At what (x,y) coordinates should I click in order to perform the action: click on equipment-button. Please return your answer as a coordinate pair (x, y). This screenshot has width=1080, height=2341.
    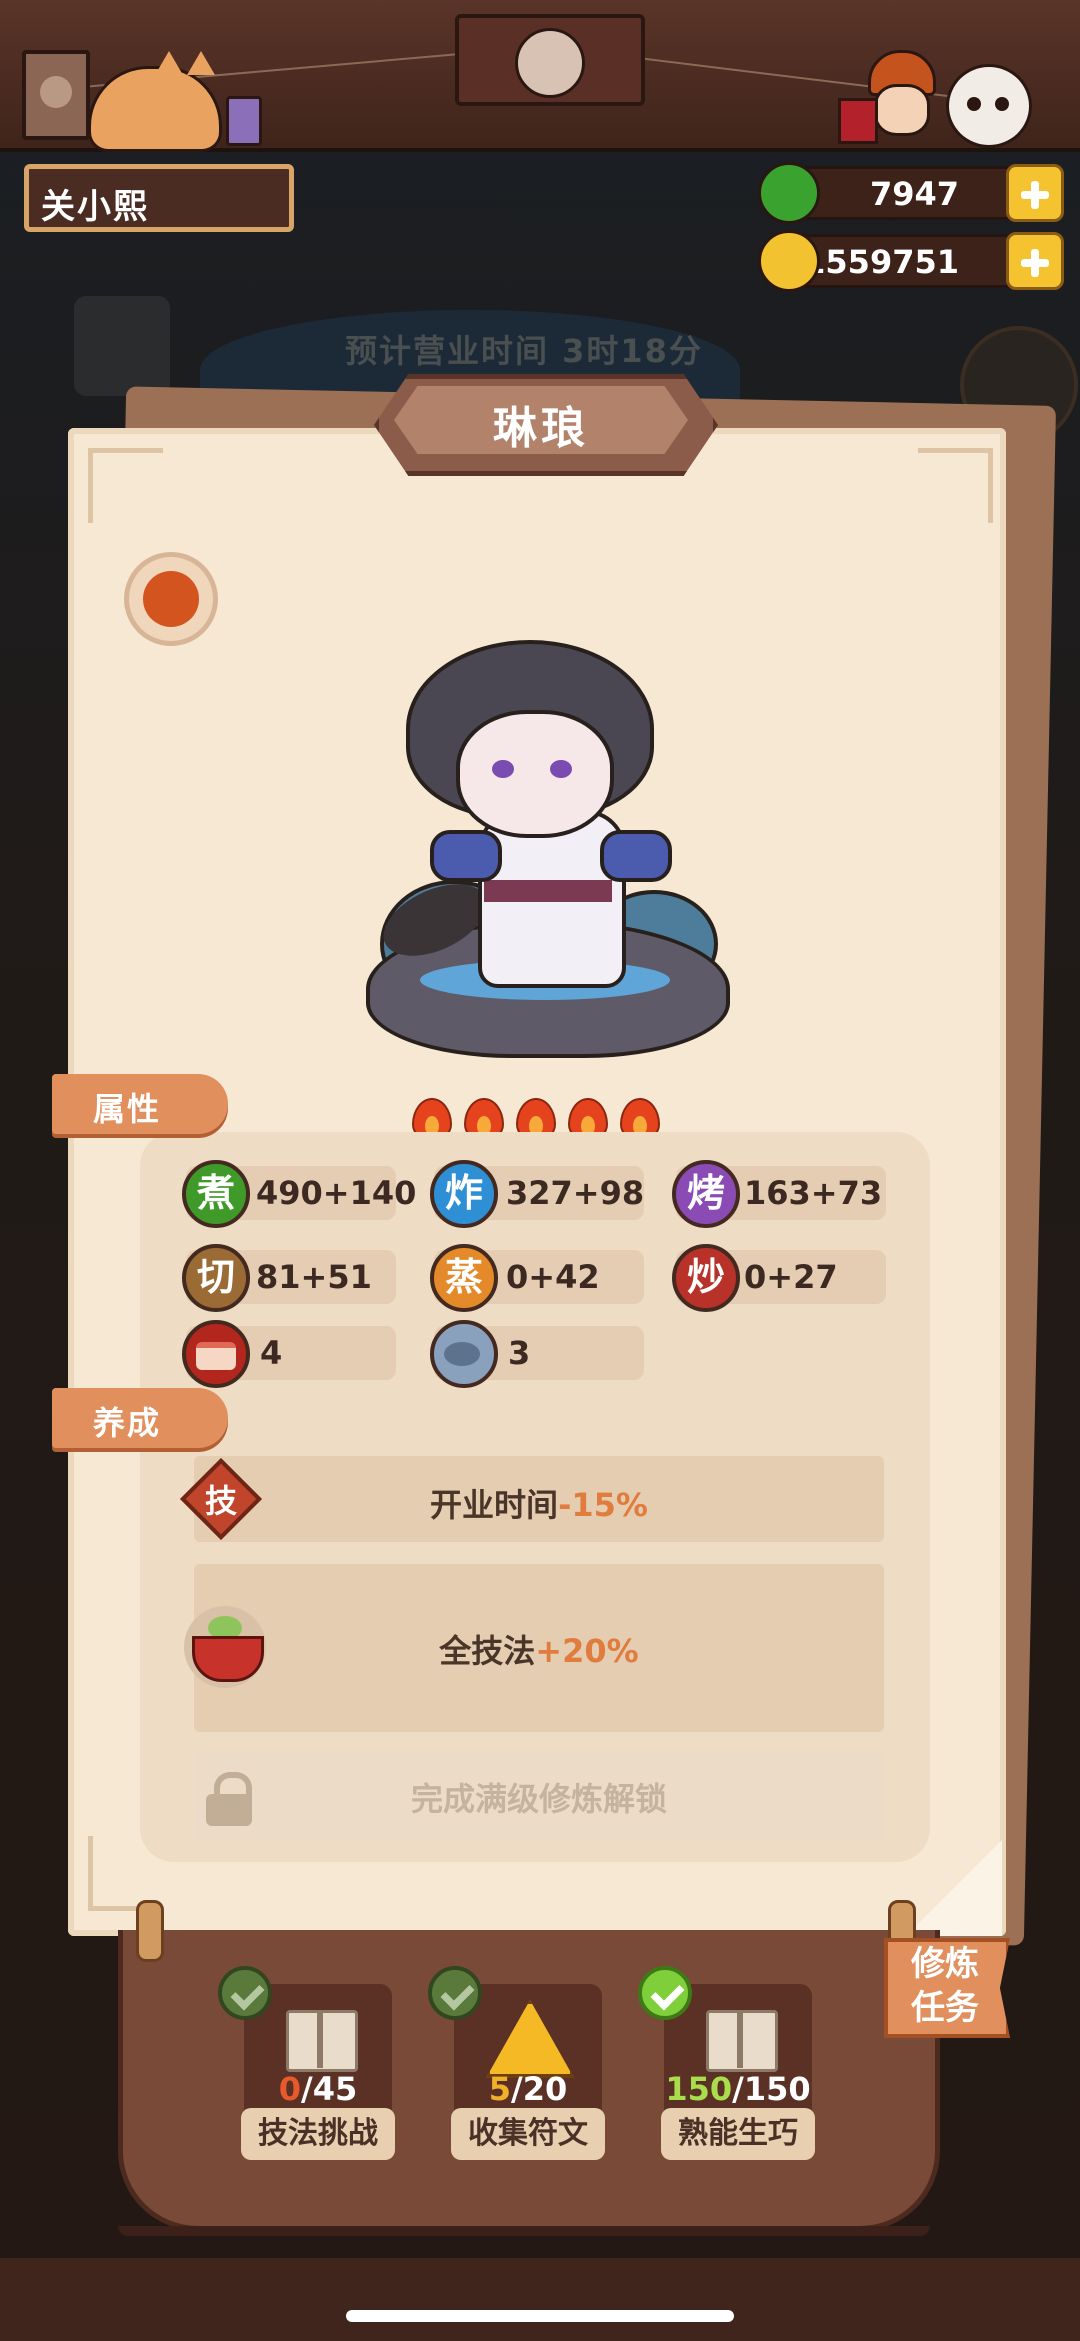
    Looking at the image, I should click on (171, 599).